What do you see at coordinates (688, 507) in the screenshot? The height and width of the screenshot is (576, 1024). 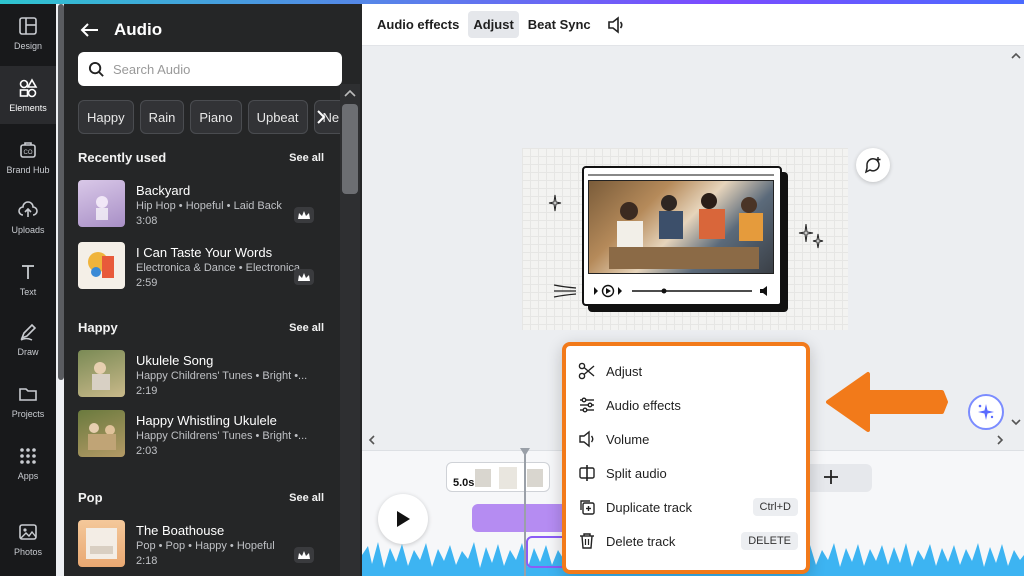 I see `menu-item-duplicate-track: Duplicate track Ctrl+D` at bounding box center [688, 507].